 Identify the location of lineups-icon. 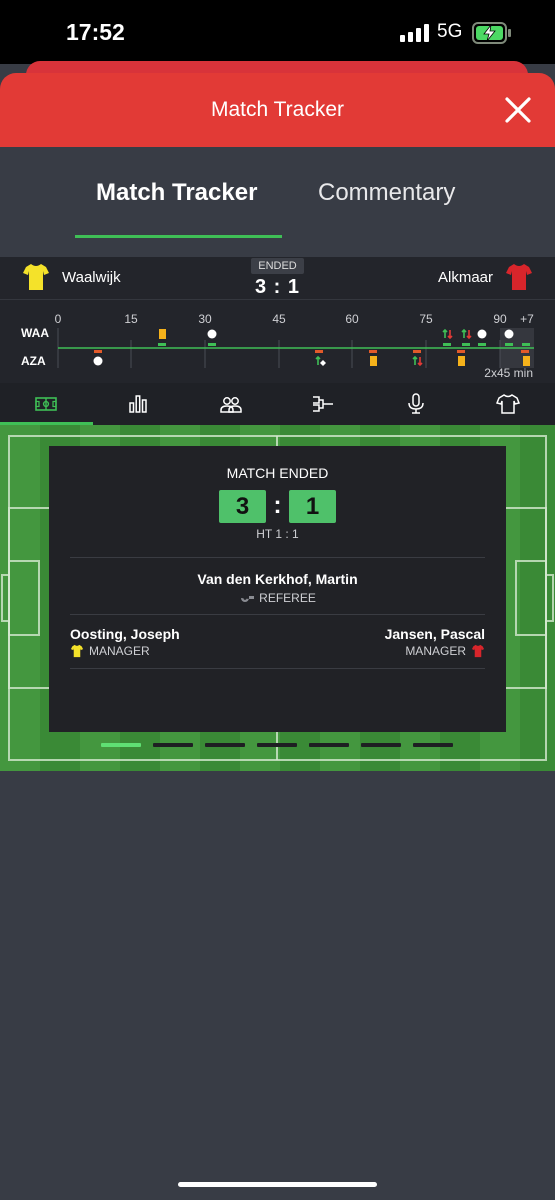
(231, 405).